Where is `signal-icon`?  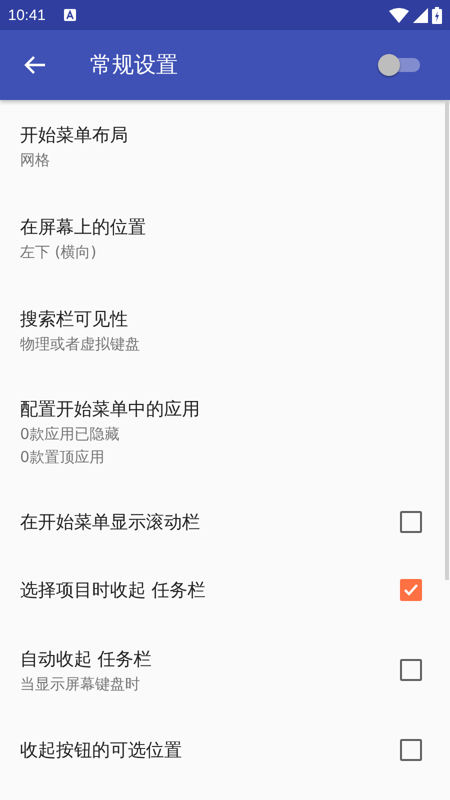
signal-icon is located at coordinates (420, 15).